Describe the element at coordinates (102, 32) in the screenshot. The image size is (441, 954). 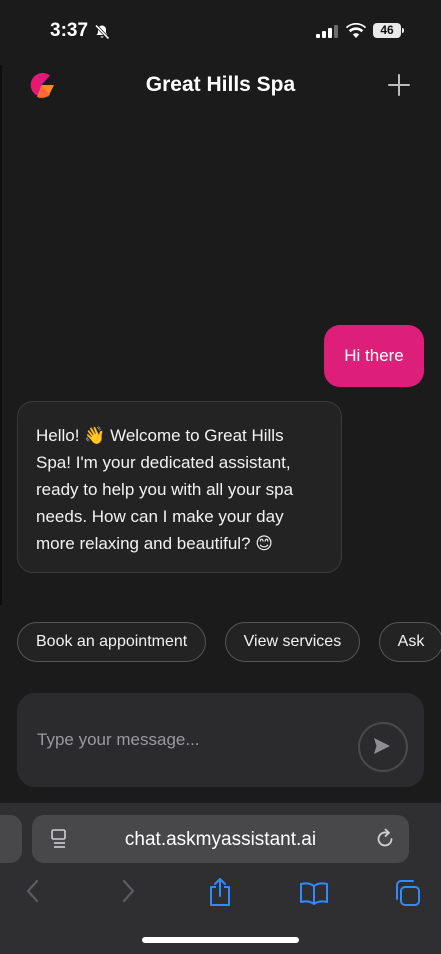
I see `bell-slash-icon` at that location.